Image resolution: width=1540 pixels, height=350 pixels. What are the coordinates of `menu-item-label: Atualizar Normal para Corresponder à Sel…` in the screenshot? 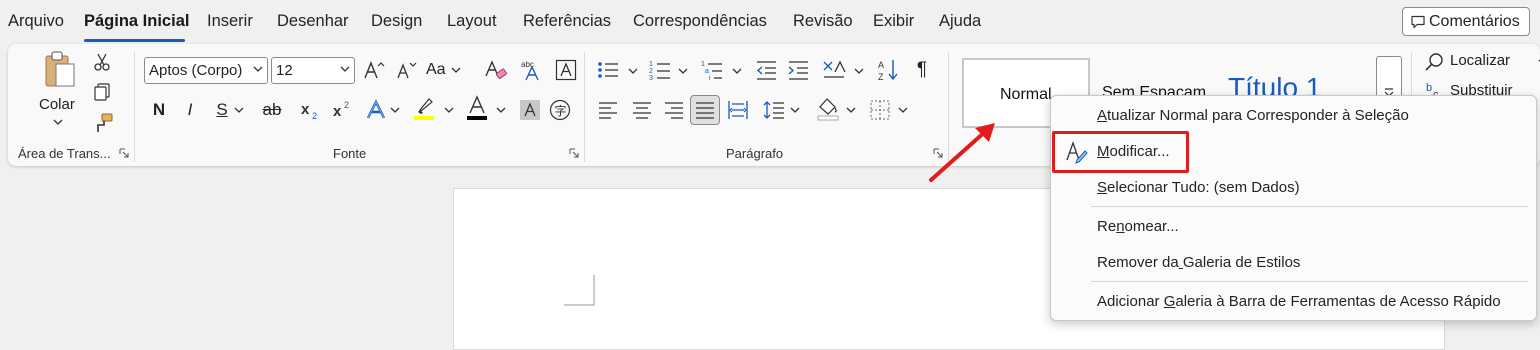 It's located at (1253, 115).